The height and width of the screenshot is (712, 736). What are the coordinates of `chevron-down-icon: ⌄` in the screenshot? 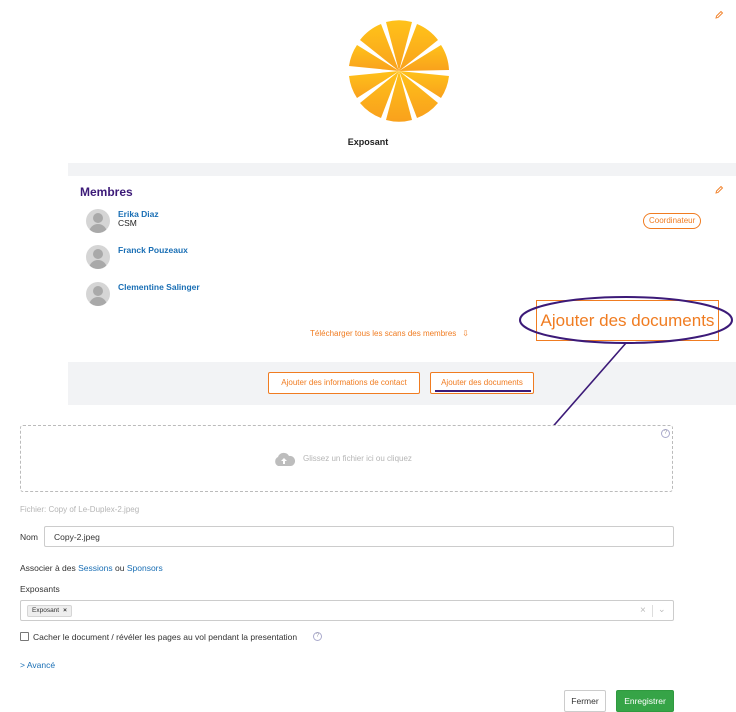 It's located at (662, 609).